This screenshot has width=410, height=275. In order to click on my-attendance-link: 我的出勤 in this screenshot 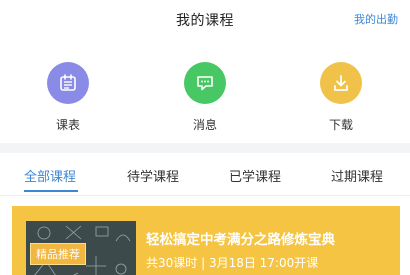, I will do `click(376, 19)`.